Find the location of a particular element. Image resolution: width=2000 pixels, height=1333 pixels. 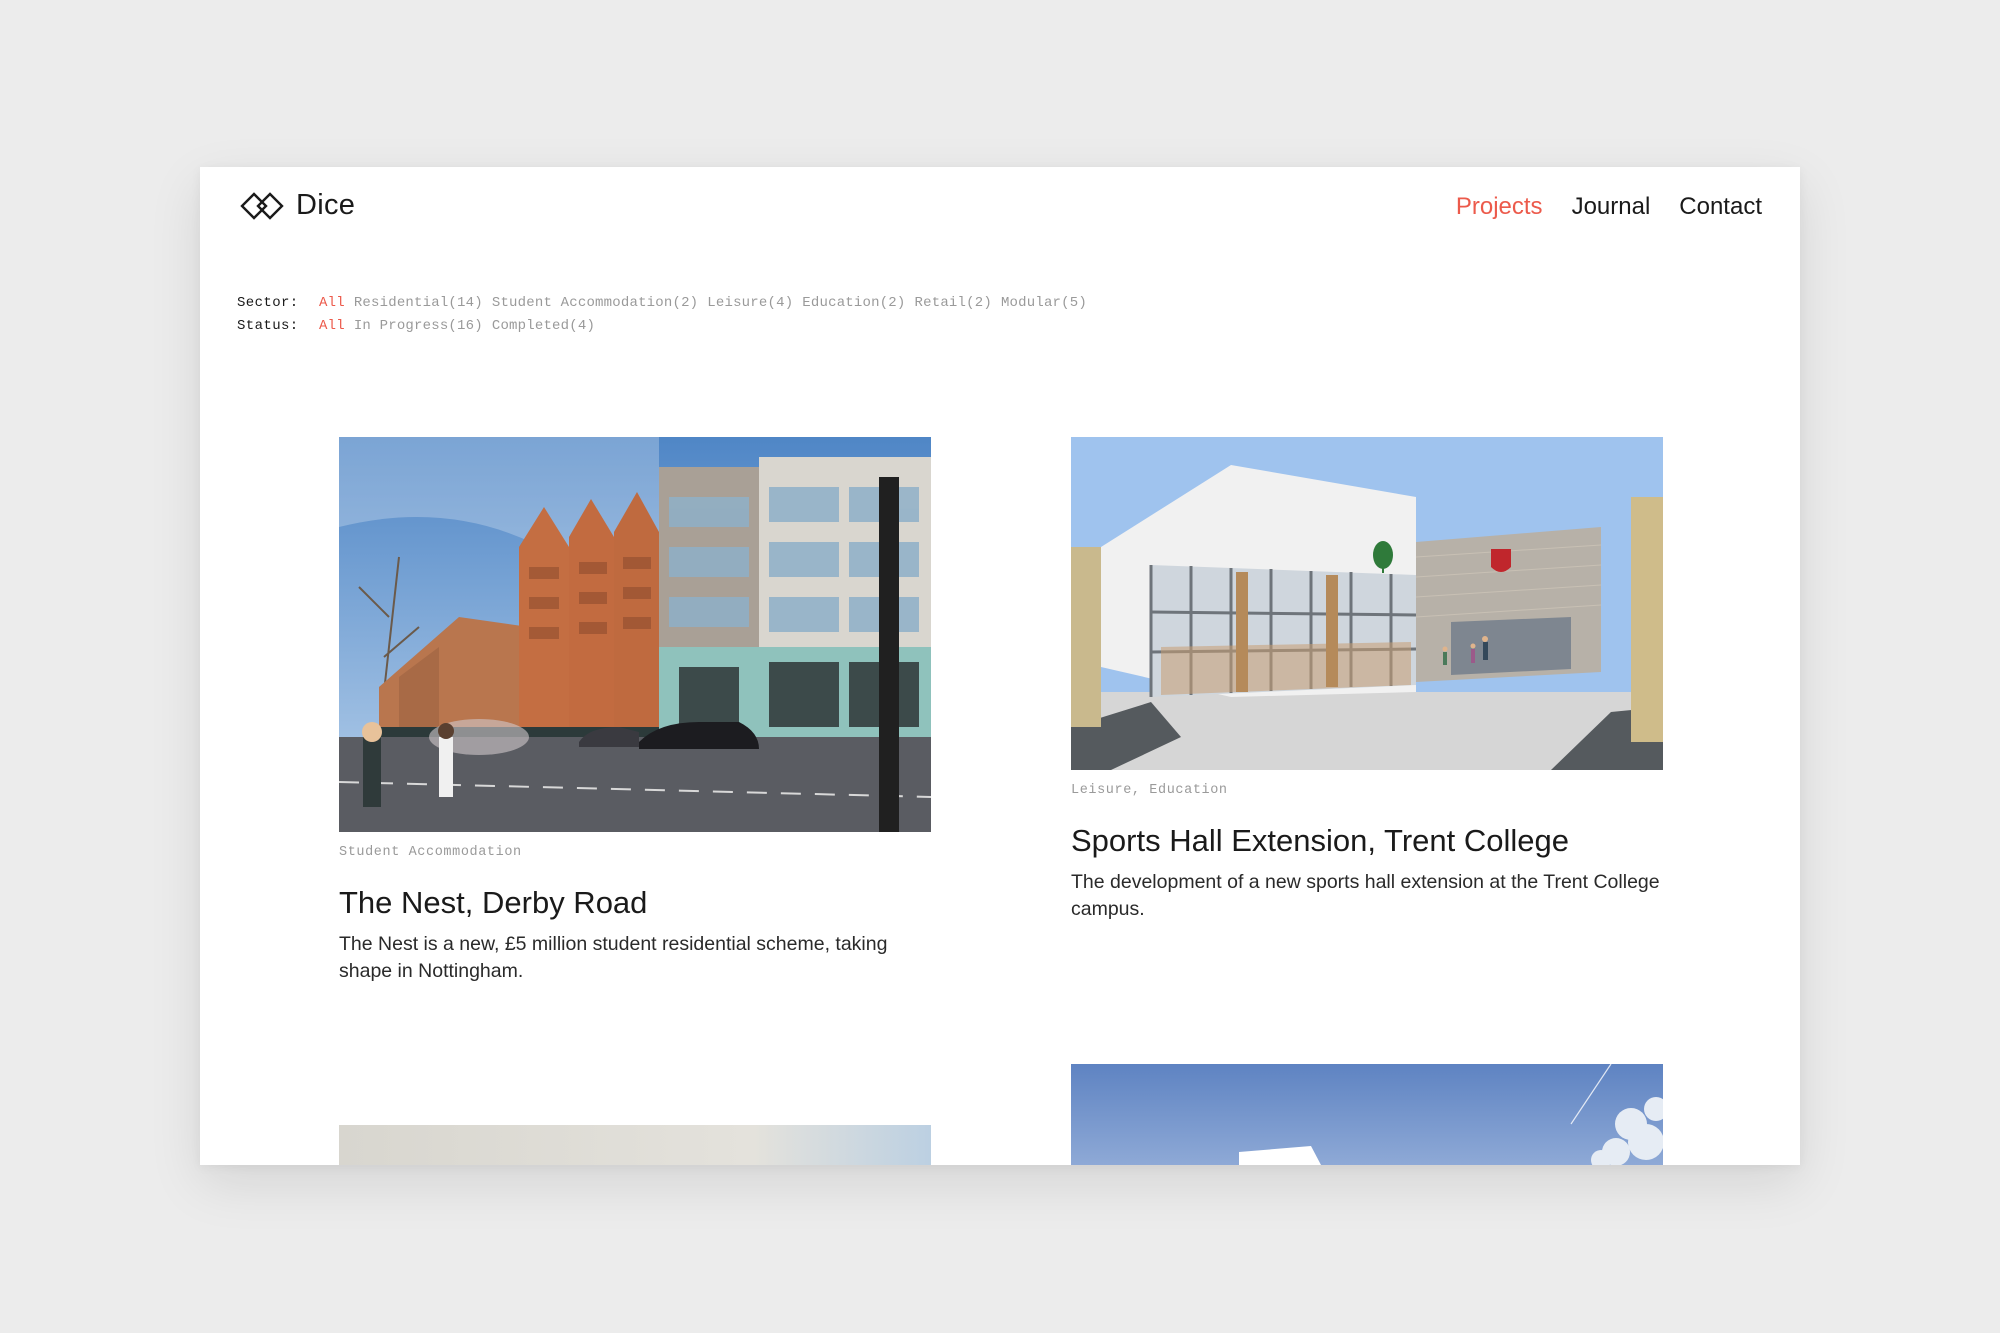

street-photo is located at coordinates (635, 634).